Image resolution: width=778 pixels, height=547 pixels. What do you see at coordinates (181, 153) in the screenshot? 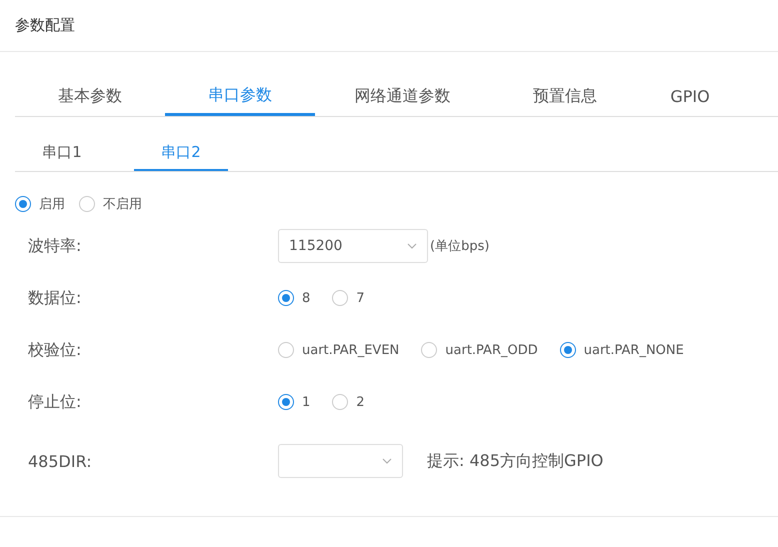
I see `sub-tab: 串口2` at bounding box center [181, 153].